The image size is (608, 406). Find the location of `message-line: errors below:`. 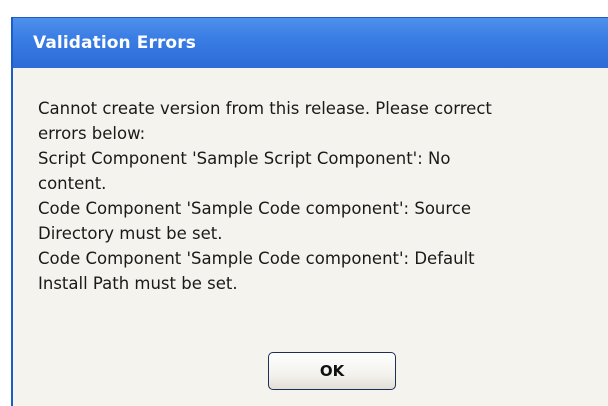

message-line: errors below: is located at coordinates (92, 133).